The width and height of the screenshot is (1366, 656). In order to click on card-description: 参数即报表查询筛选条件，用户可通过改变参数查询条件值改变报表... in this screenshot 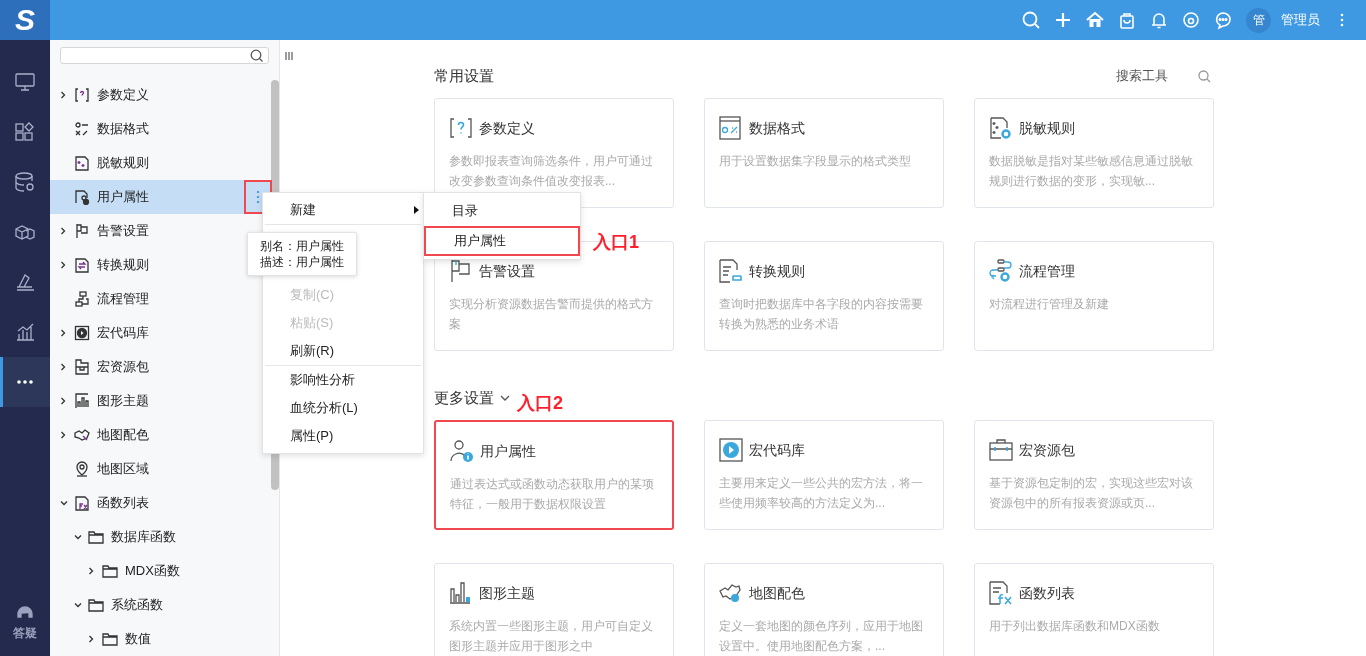, I will do `click(551, 171)`.